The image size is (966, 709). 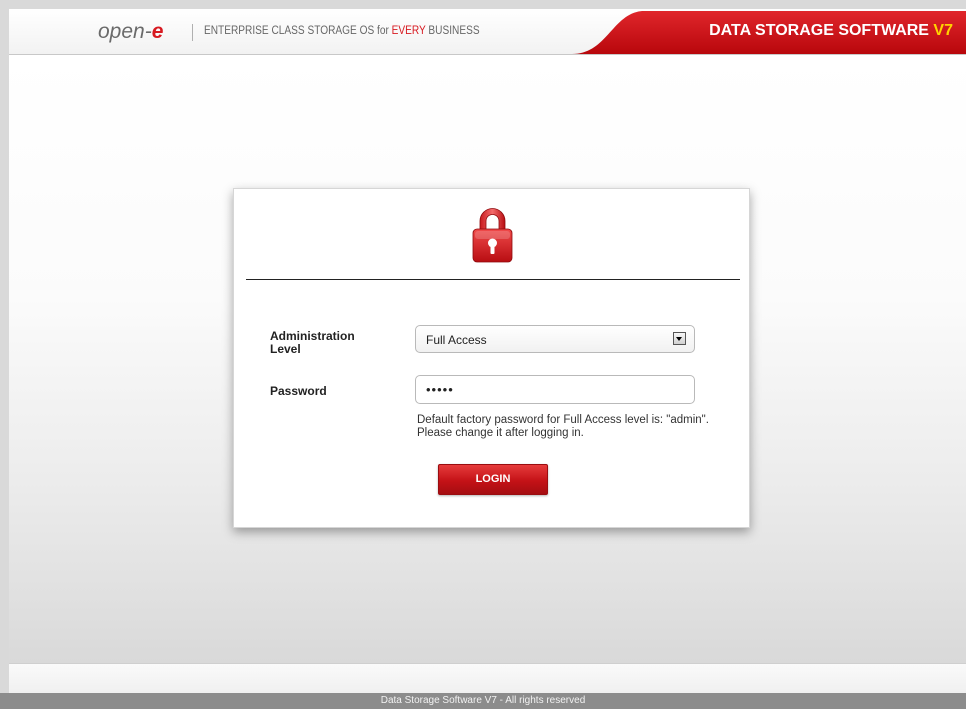 What do you see at coordinates (555, 339) in the screenshot?
I see `administration-level-select: Full Access` at bounding box center [555, 339].